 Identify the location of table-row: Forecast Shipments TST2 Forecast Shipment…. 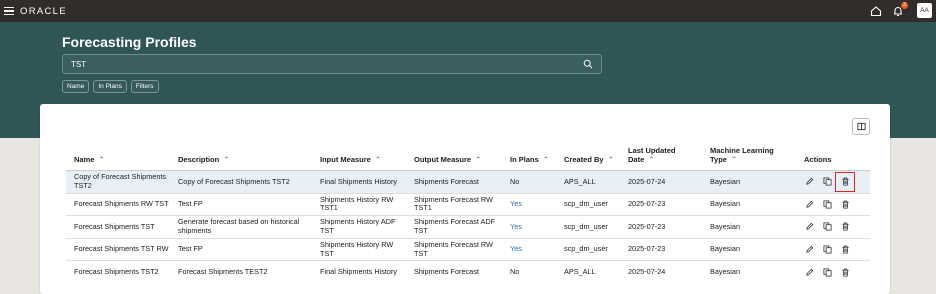
(468, 272).